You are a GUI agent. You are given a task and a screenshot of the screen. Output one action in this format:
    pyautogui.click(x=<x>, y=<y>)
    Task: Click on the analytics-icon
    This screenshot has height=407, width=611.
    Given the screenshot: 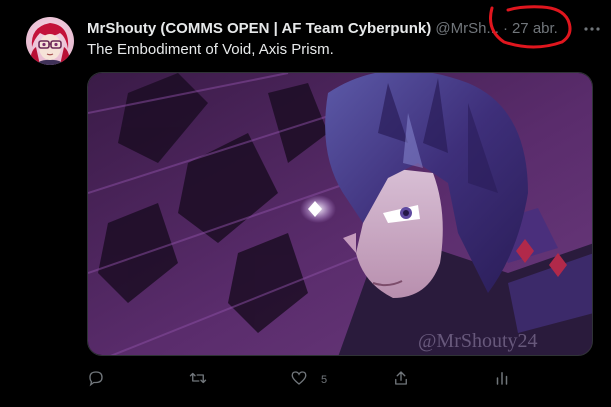 What is the action you would take?
    pyautogui.click(x=502, y=380)
    